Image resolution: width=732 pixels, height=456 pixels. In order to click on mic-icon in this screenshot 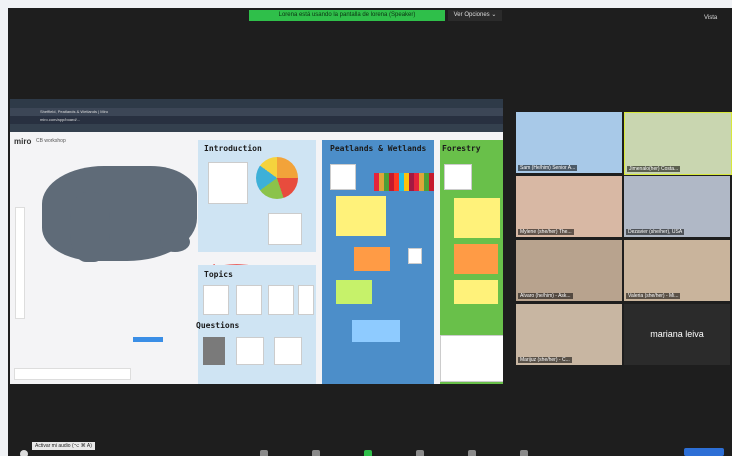, I will do `click(24, 453)`.